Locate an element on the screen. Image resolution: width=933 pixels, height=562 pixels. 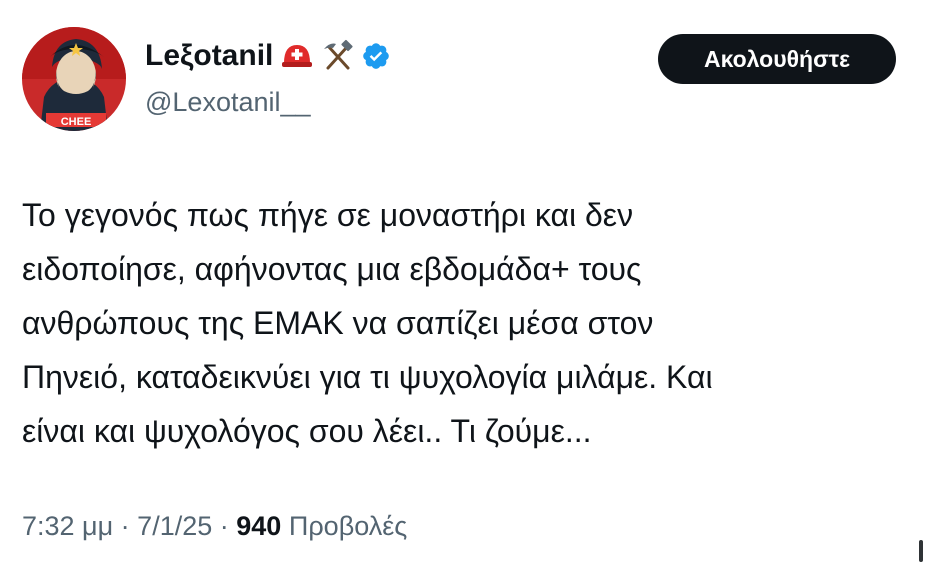
user-avatar: CHEE is located at coordinates (74, 79).